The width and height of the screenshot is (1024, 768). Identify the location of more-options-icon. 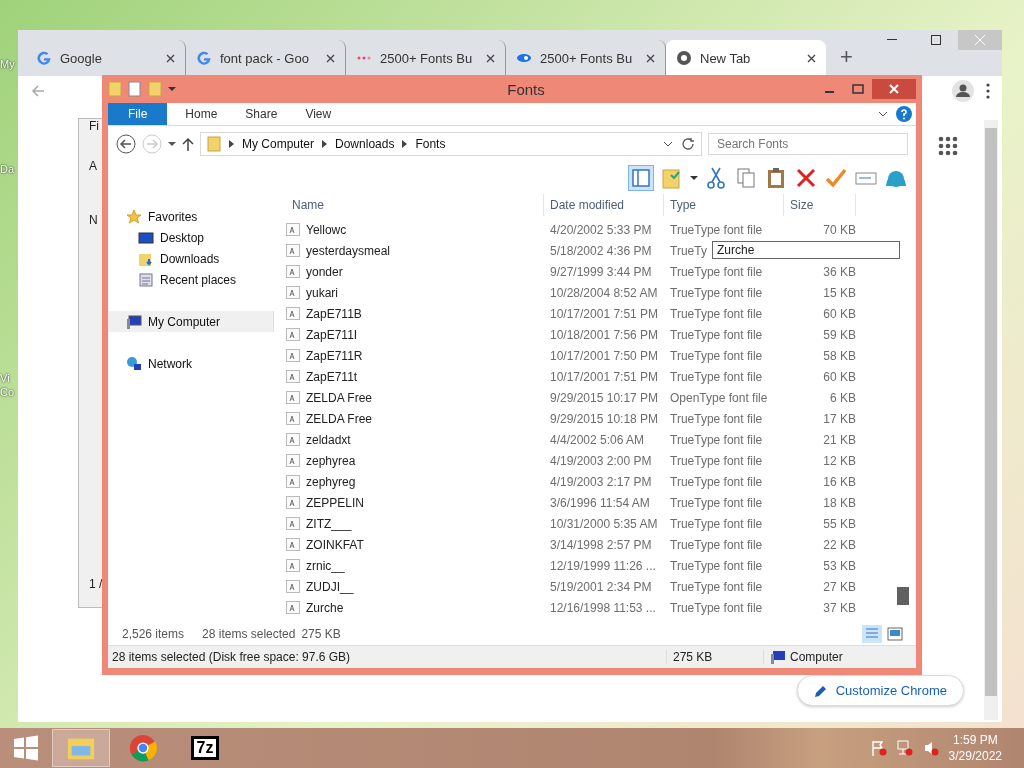
(988, 91).